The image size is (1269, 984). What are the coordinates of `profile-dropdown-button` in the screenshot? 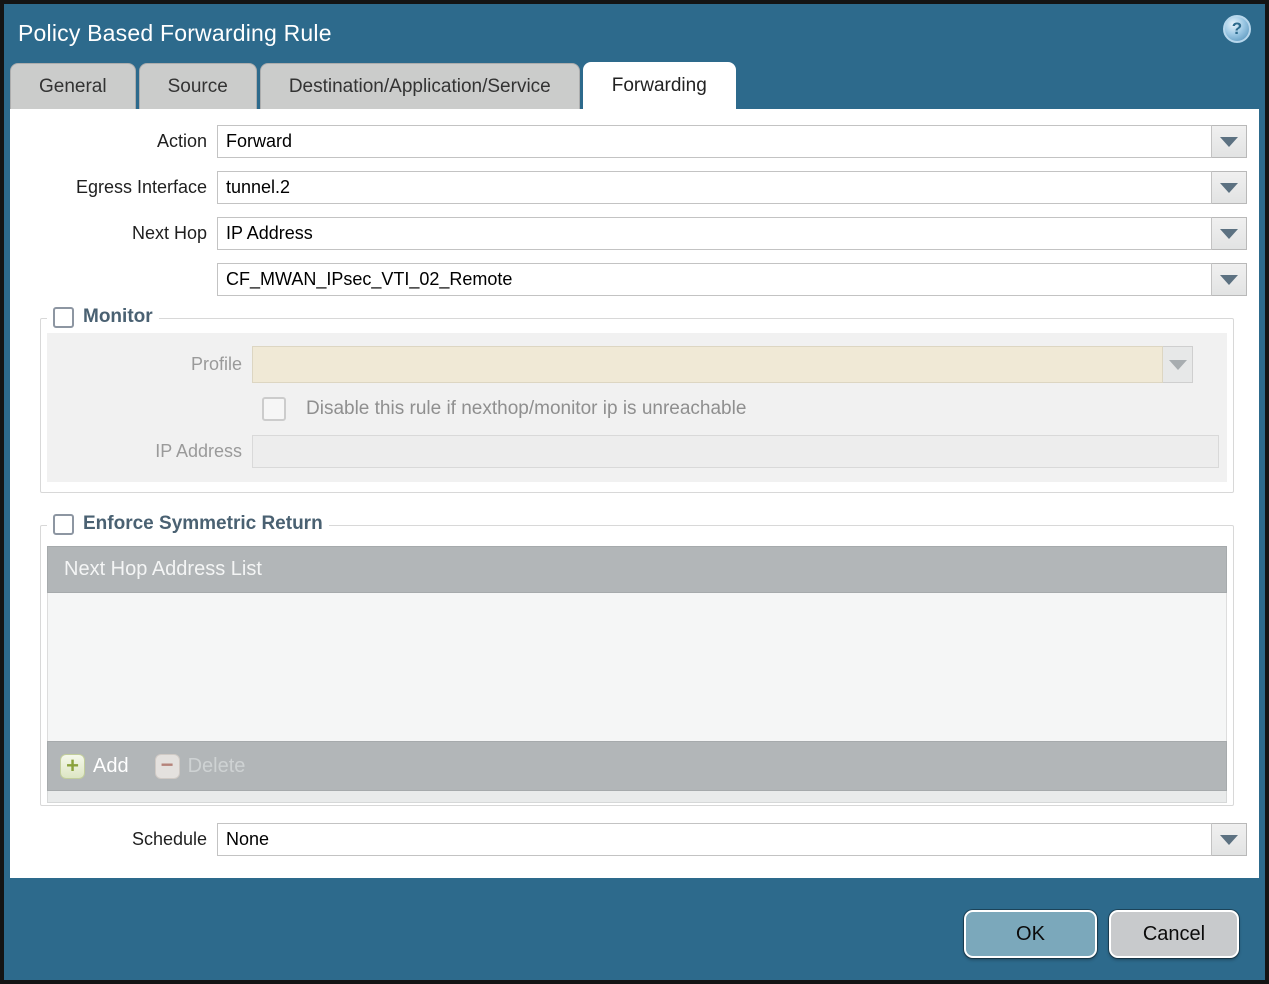 It's located at (1178, 364).